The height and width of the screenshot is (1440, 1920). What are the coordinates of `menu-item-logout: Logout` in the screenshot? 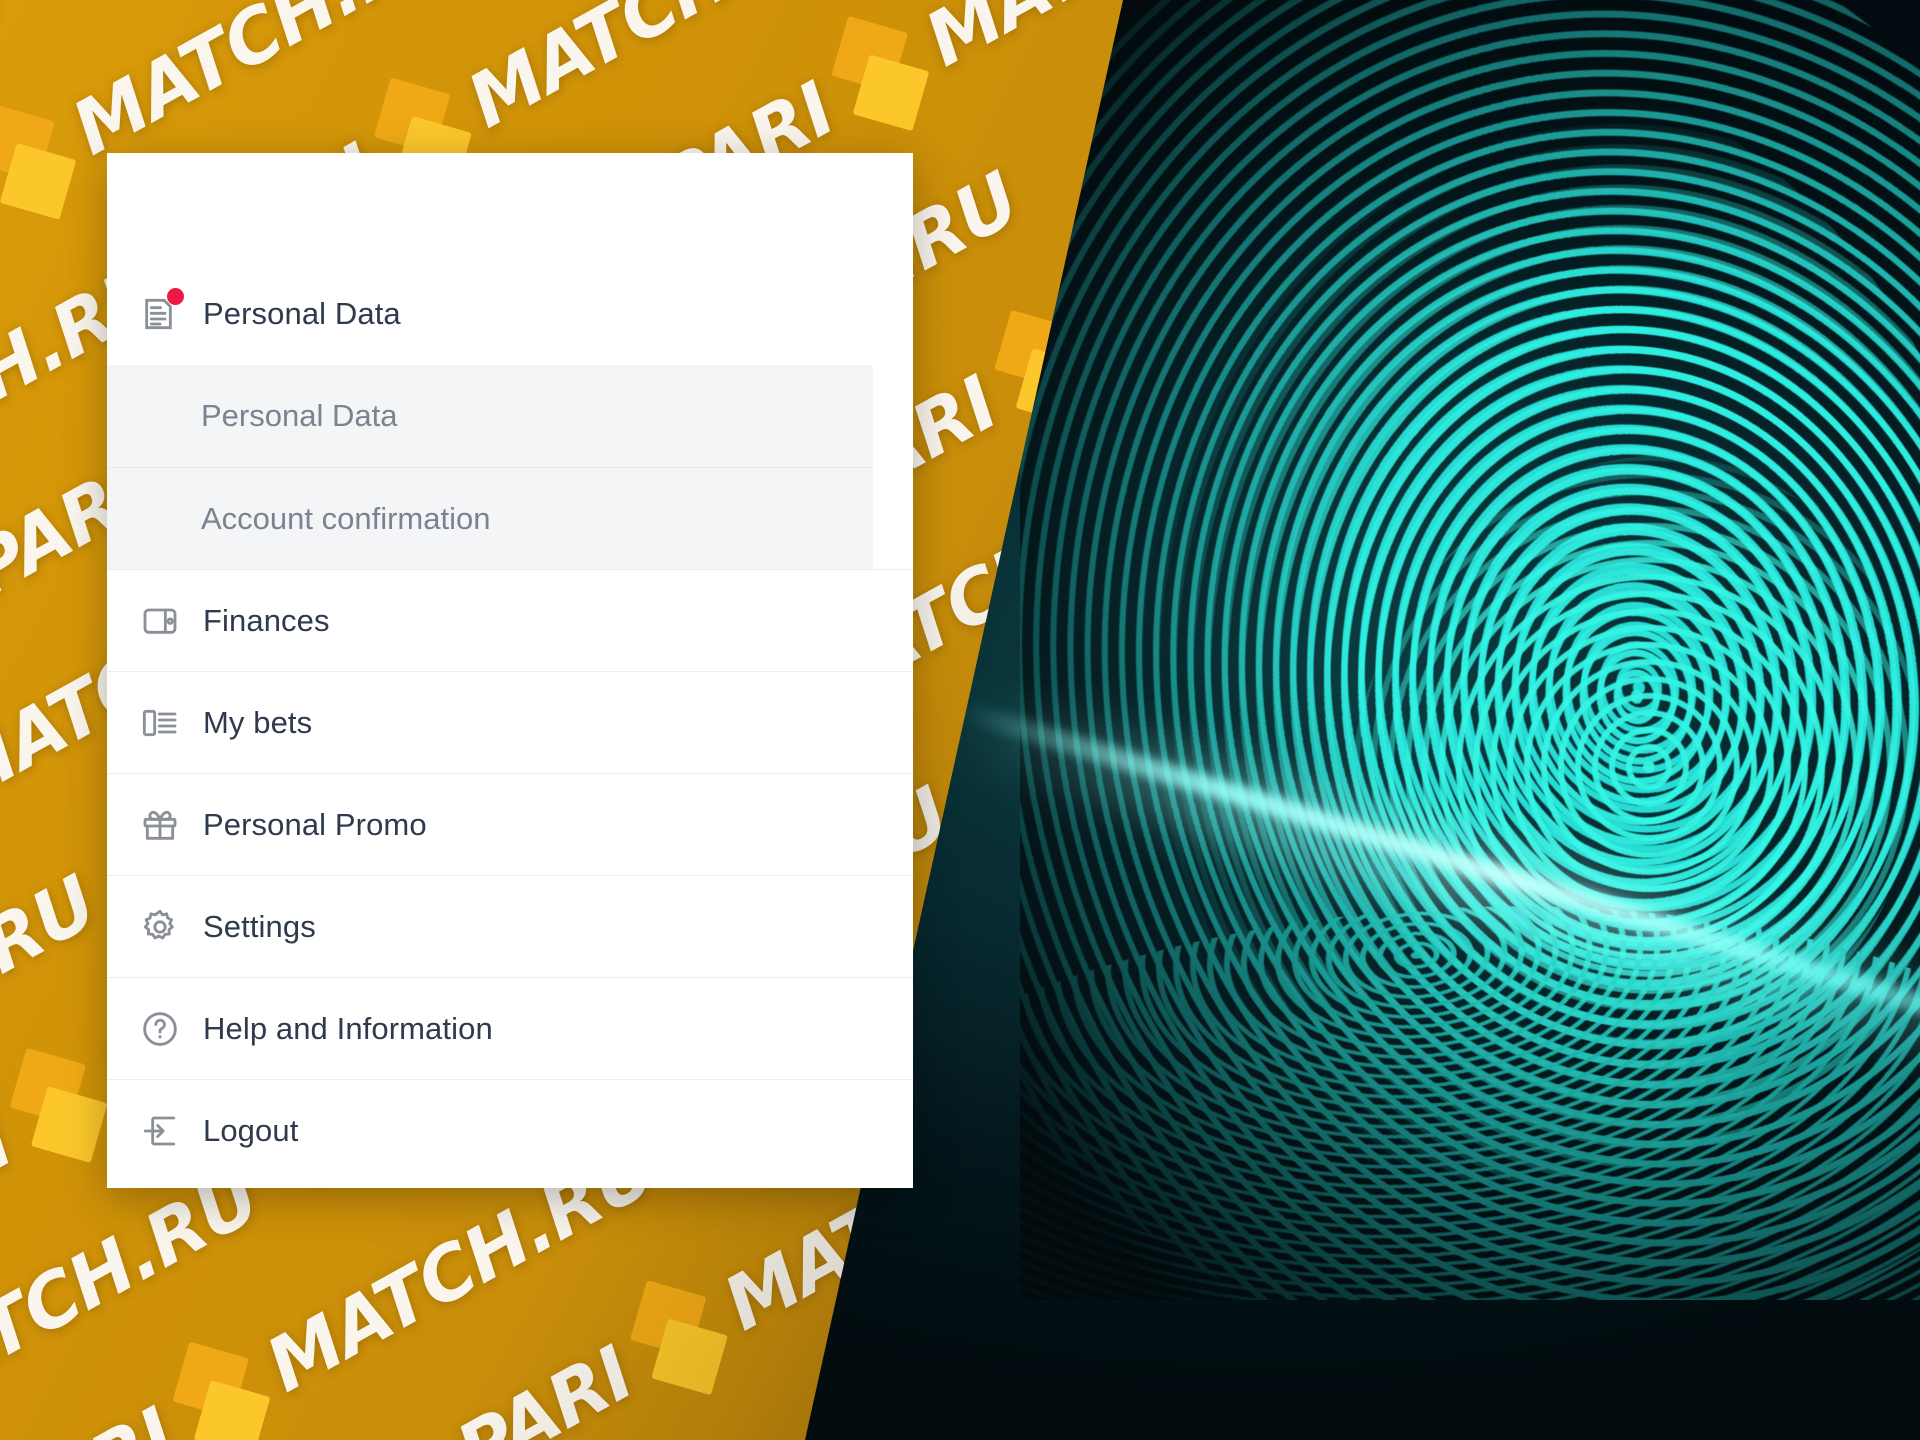 It's located at (510, 1130).